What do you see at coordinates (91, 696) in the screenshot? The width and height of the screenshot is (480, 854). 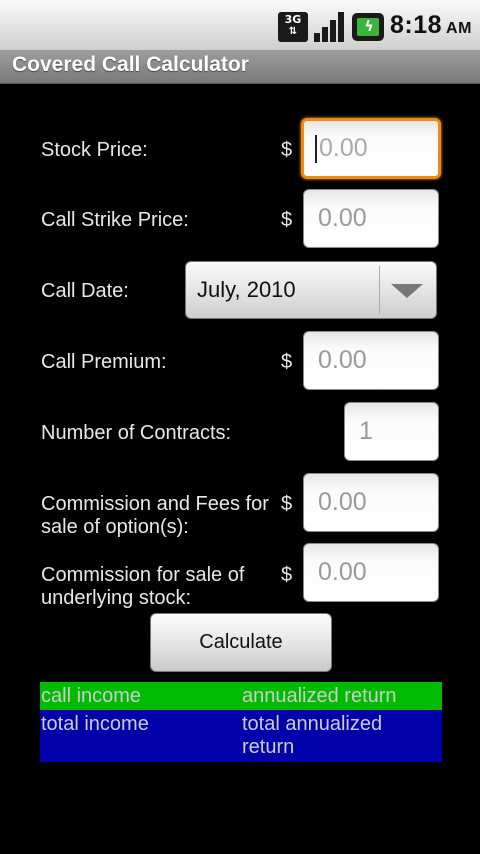 I see `call-income-label: call income` at bounding box center [91, 696].